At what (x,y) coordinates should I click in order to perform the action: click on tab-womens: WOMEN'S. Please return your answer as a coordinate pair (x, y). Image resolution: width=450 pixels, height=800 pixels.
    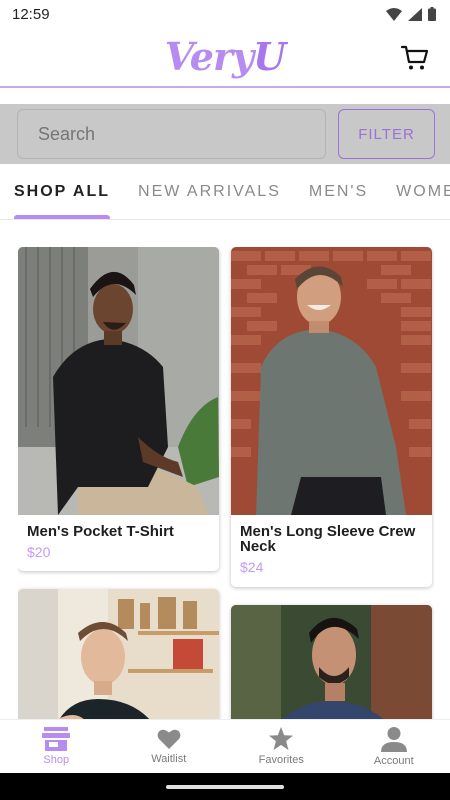
    Looking at the image, I should click on (416, 191).